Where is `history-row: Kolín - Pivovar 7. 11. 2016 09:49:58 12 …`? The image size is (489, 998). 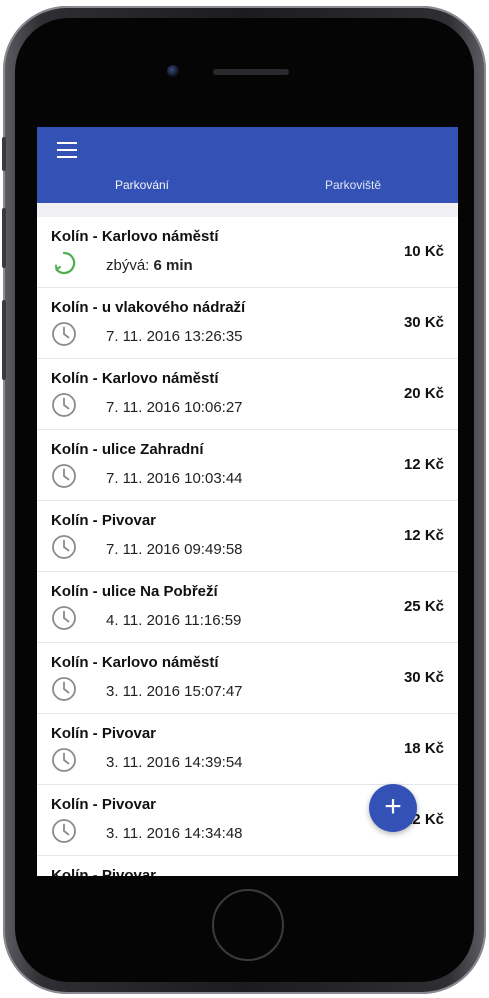
history-row: Kolín - Pivovar 7. 11. 2016 09:49:58 12 … is located at coordinates (247, 536).